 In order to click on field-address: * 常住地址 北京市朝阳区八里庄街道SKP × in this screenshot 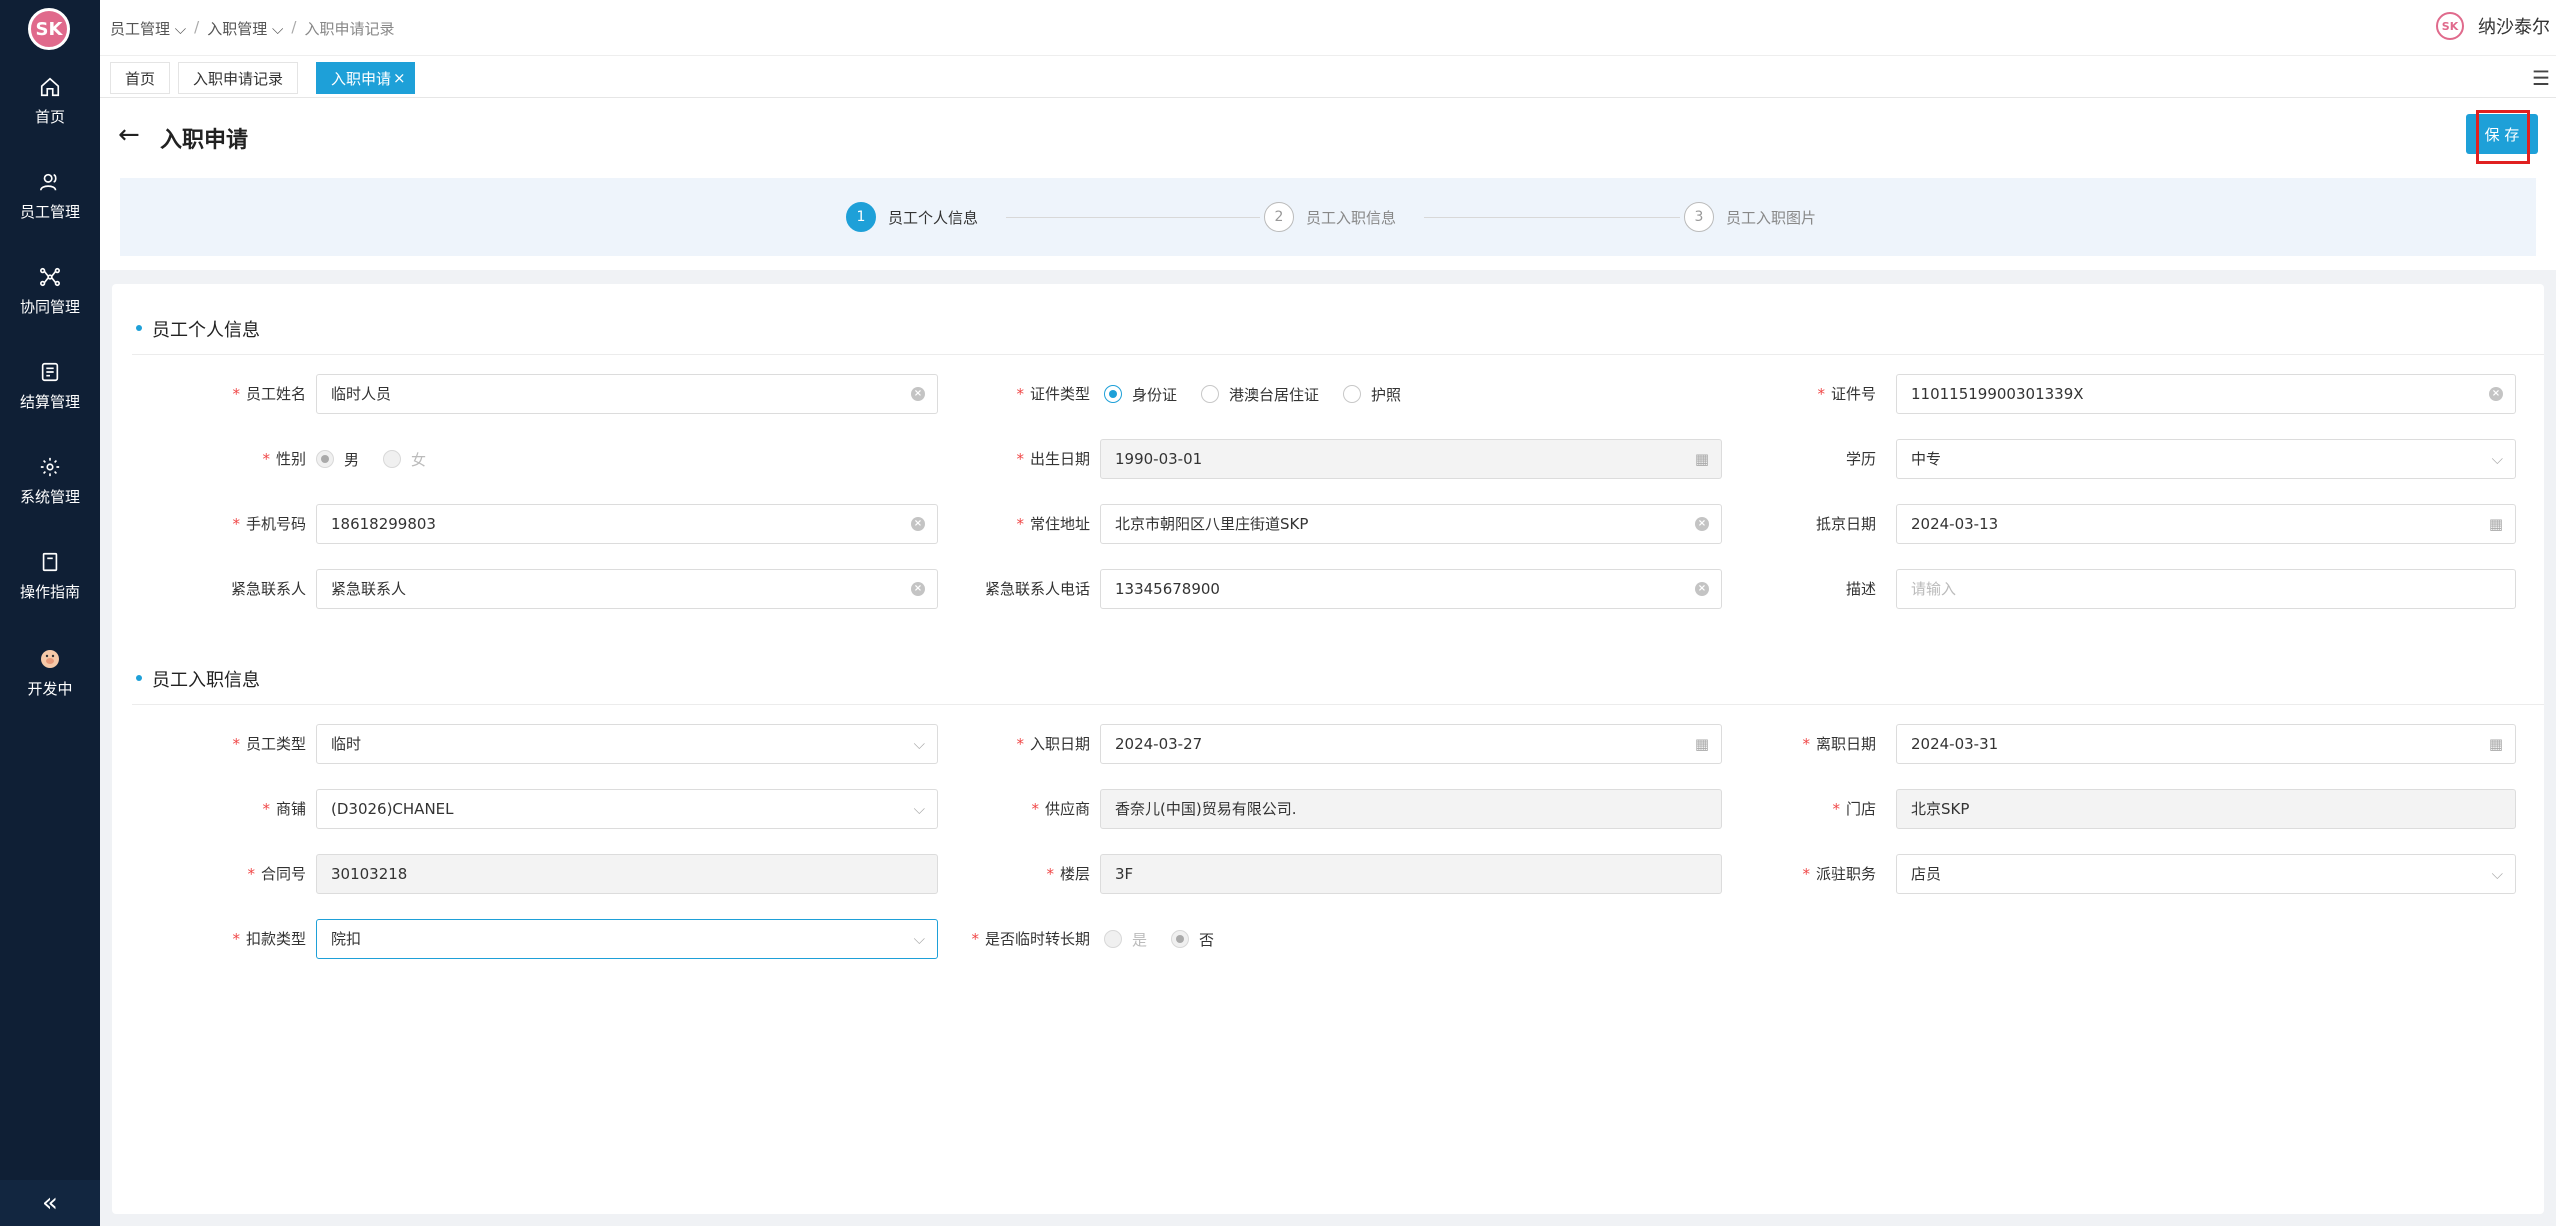, I will do `click(1338, 524)`.